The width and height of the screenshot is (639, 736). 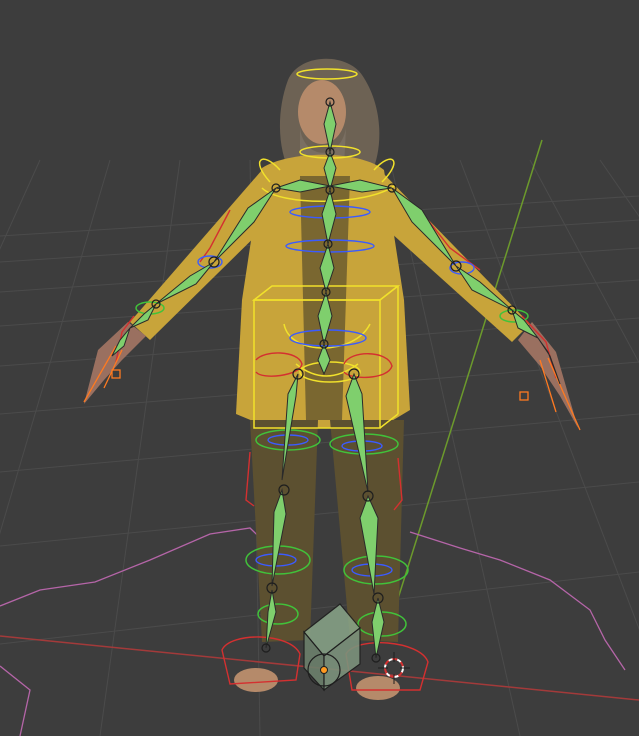 What do you see at coordinates (548, 375) in the screenshot?
I see `right-hand` at bounding box center [548, 375].